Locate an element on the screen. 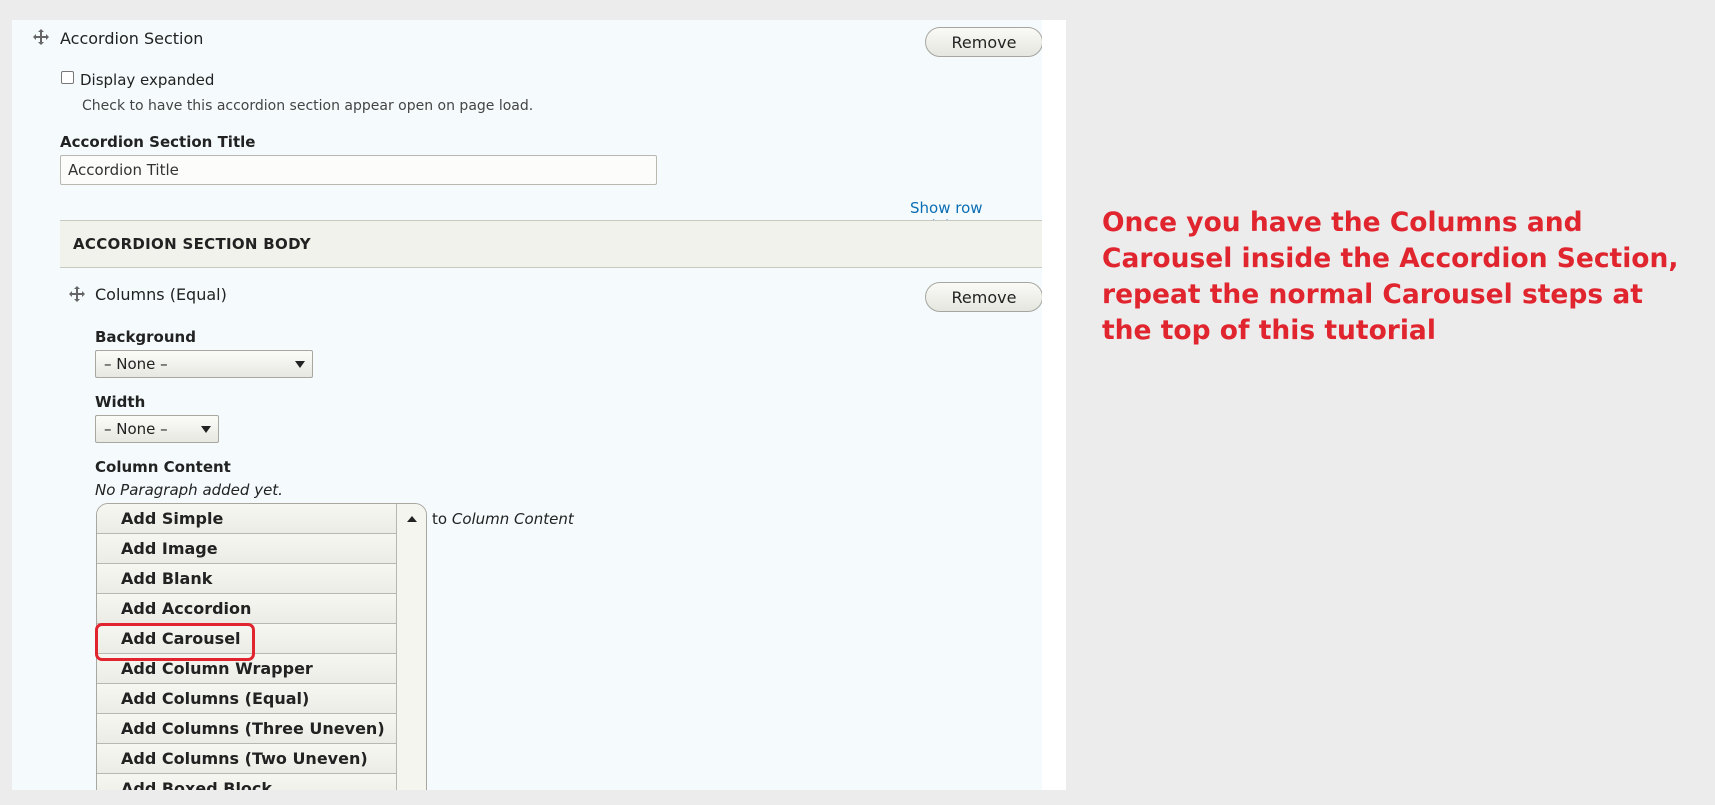 This screenshot has height=805, width=1715. dropbutton-item-add-simple: Add Simple is located at coordinates (246, 519).